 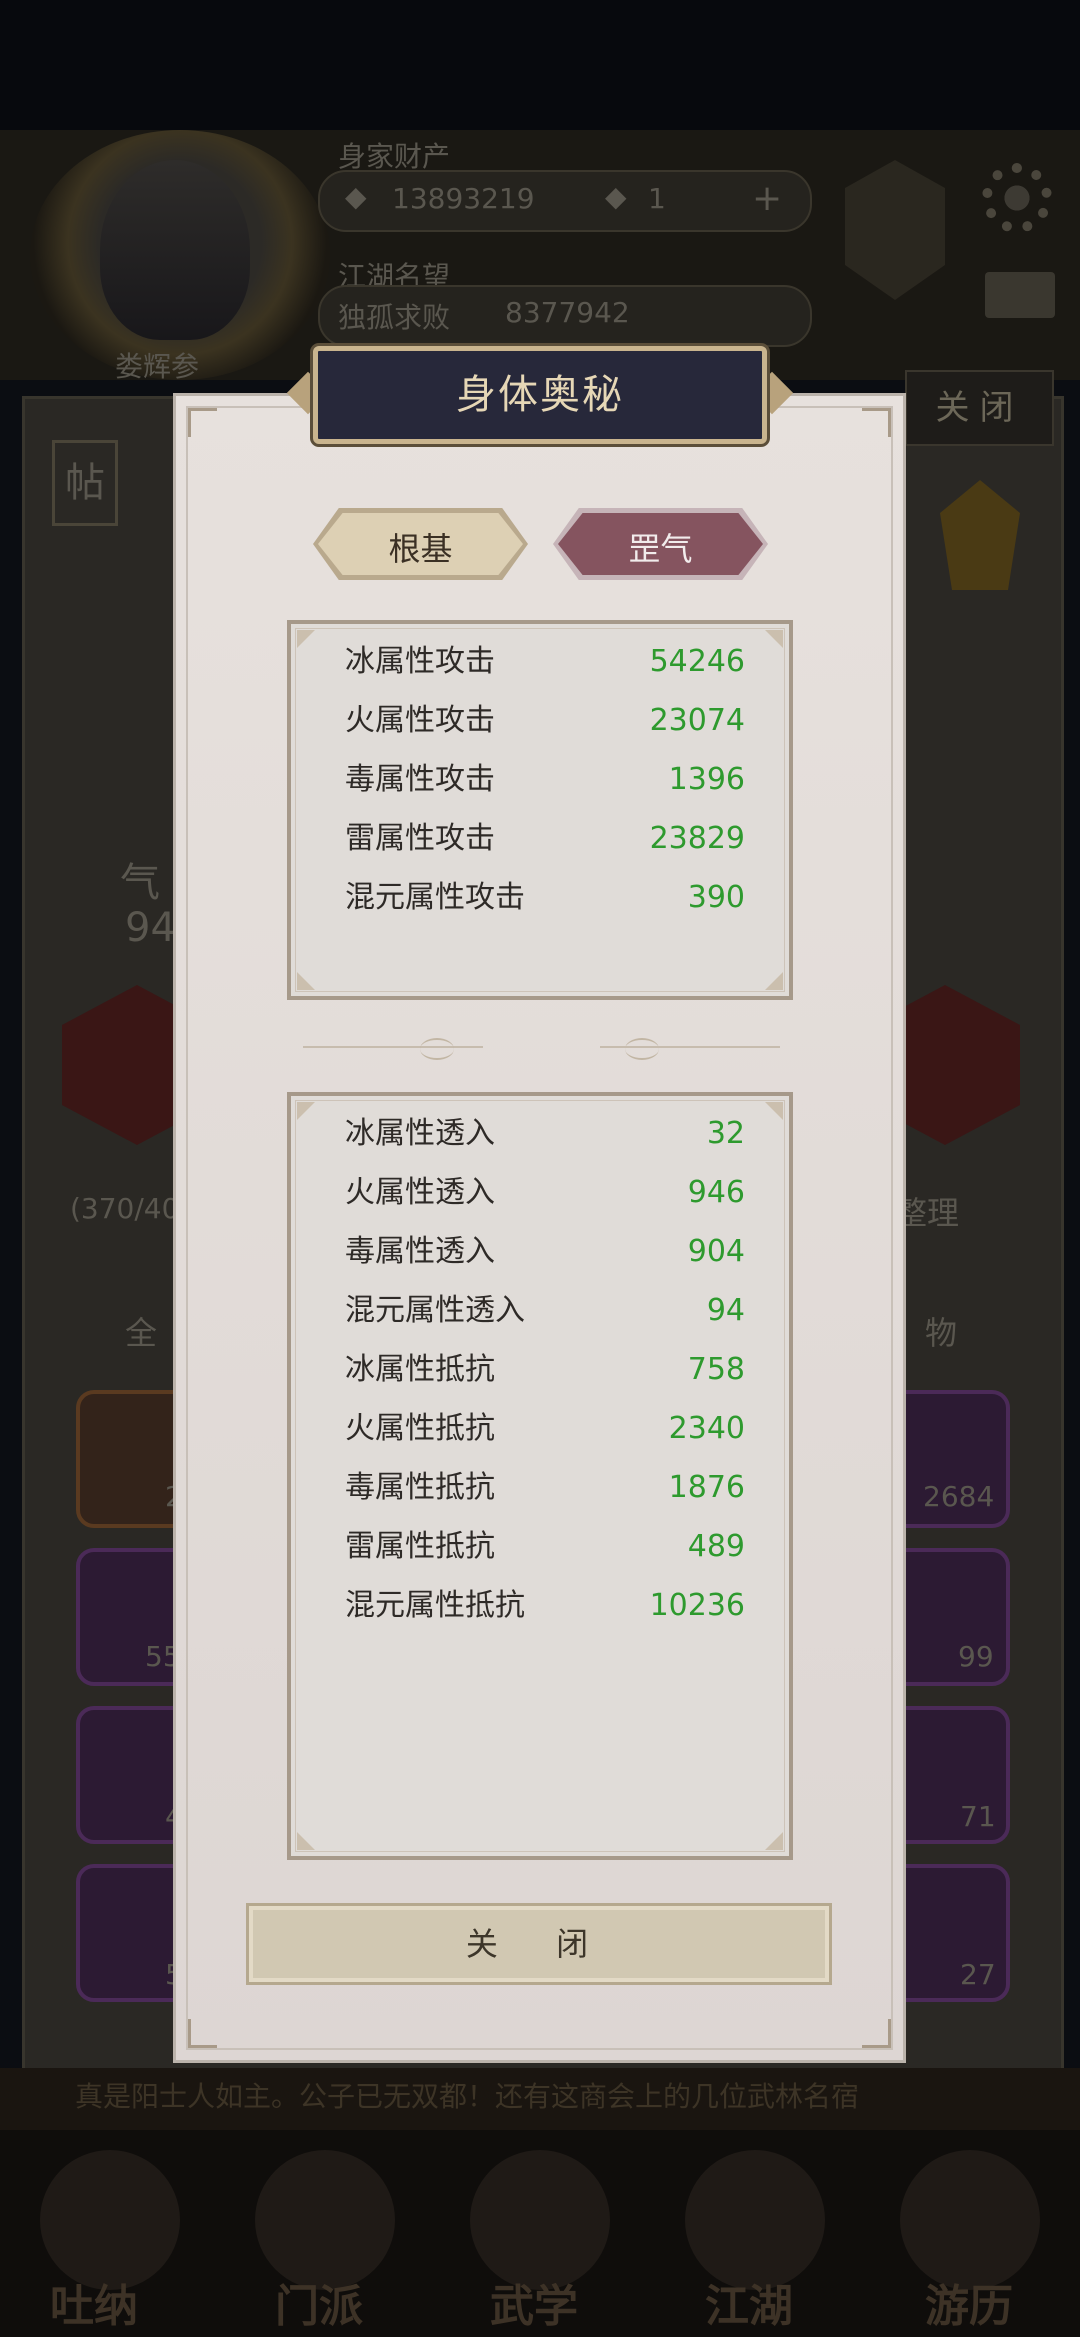 I want to click on nav-martial-icon, so click(x=540, y=2220).